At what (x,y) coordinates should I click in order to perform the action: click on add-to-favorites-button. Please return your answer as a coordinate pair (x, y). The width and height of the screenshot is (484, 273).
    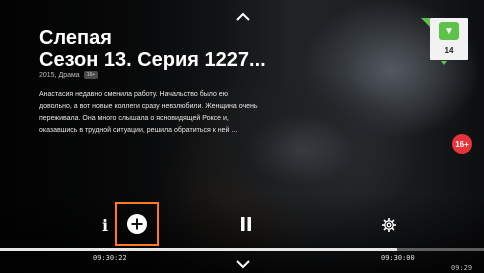
    Looking at the image, I should click on (137, 224).